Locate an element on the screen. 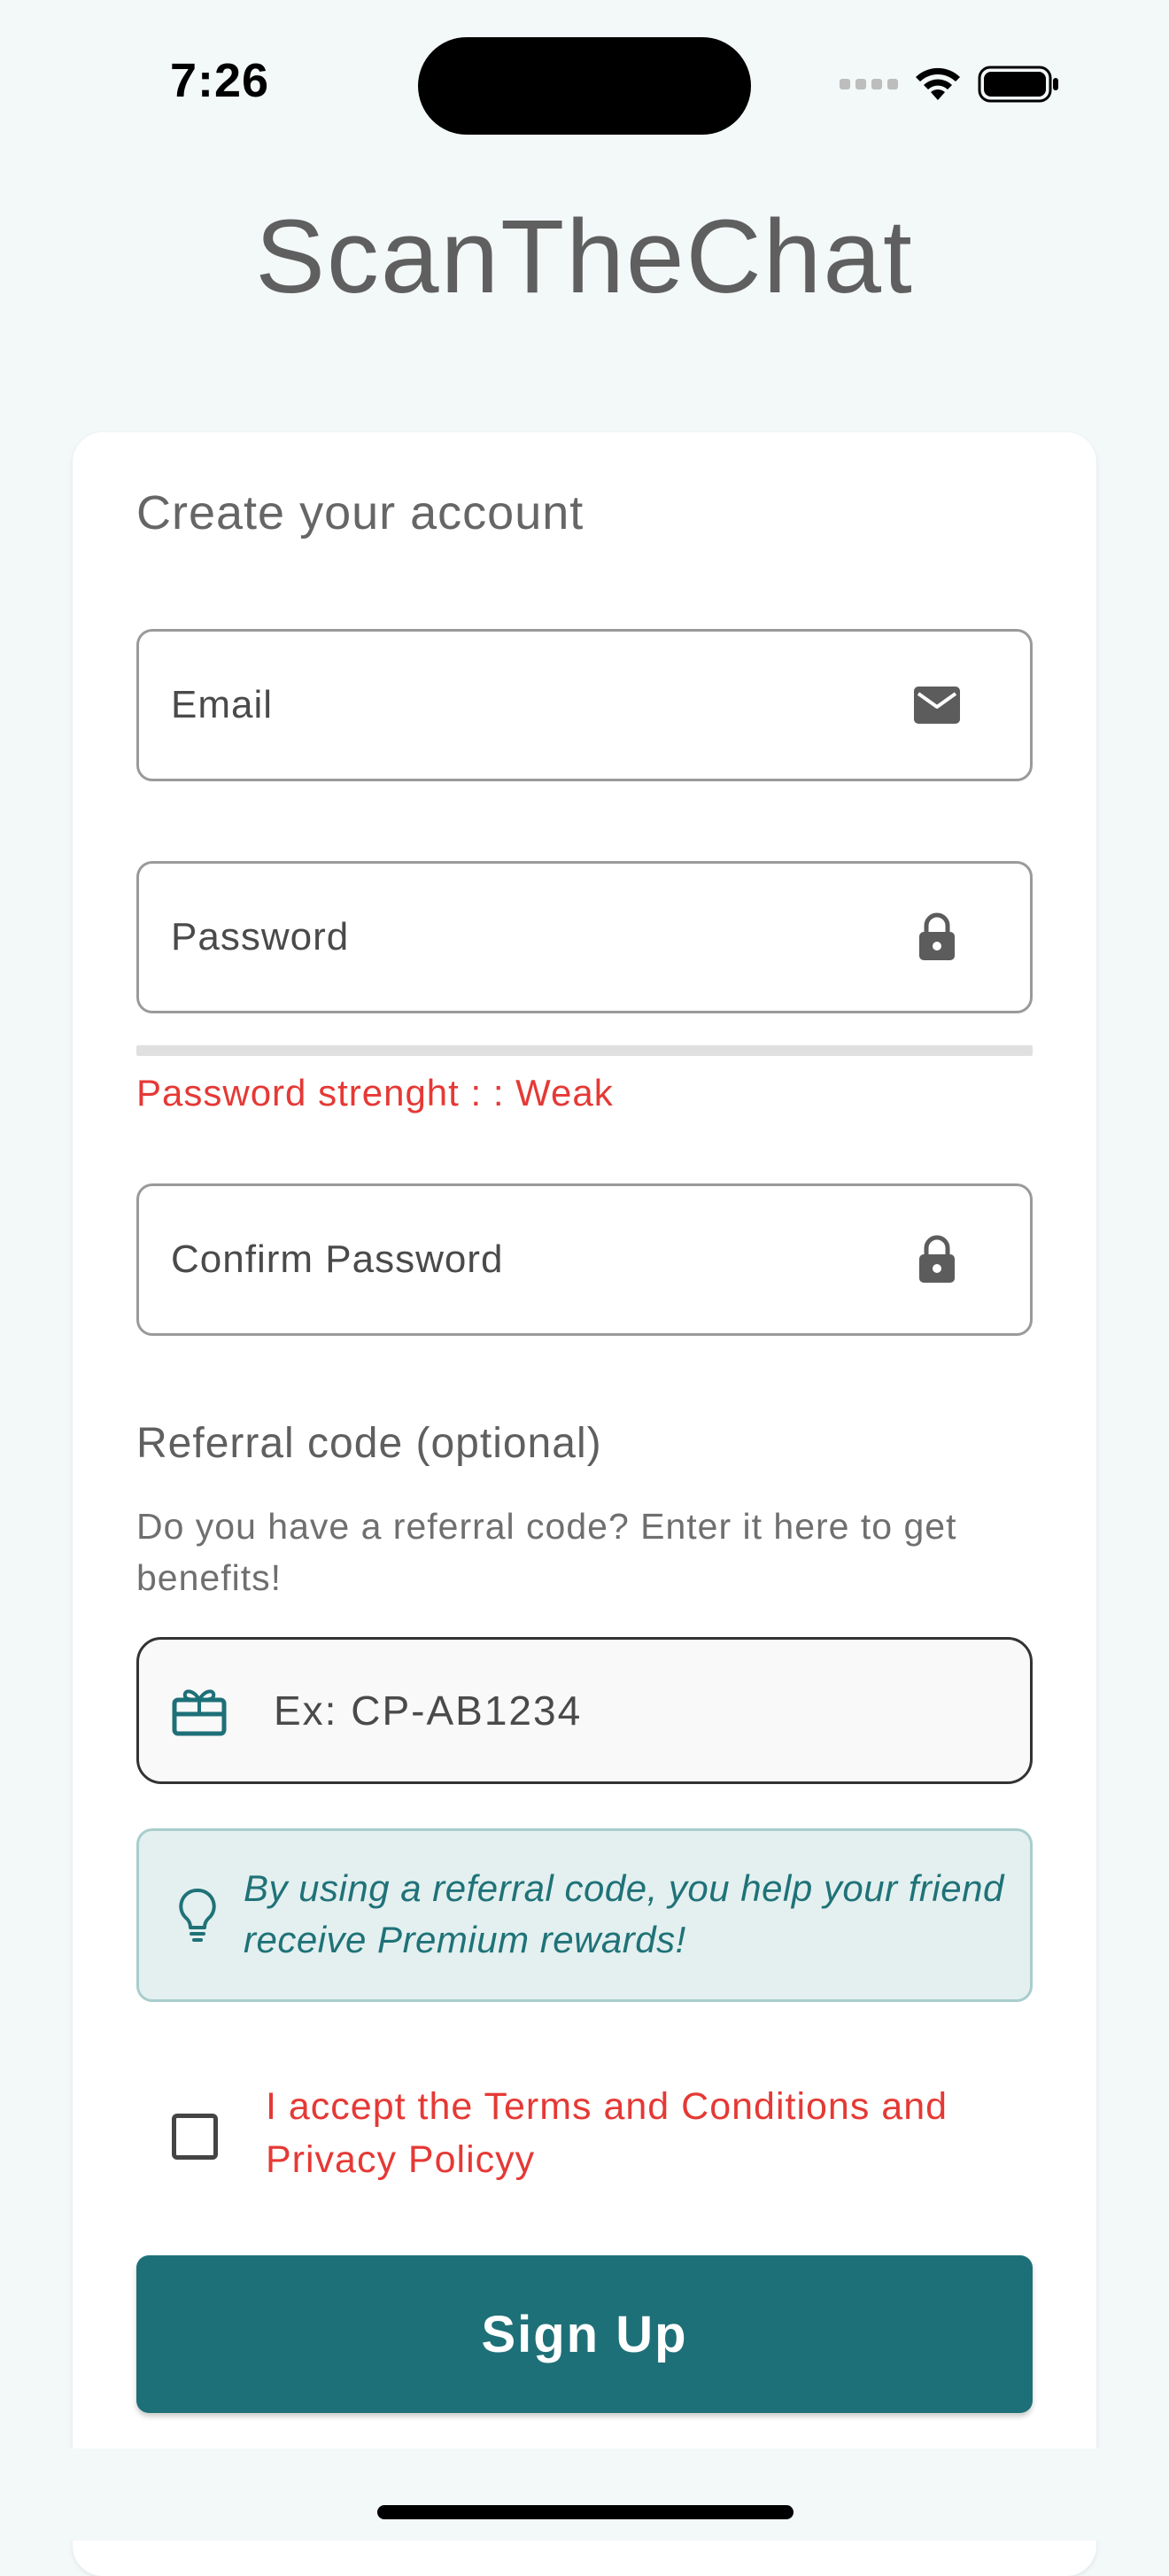 The height and width of the screenshot is (2576, 1169). gift-icon is located at coordinates (199, 1712).